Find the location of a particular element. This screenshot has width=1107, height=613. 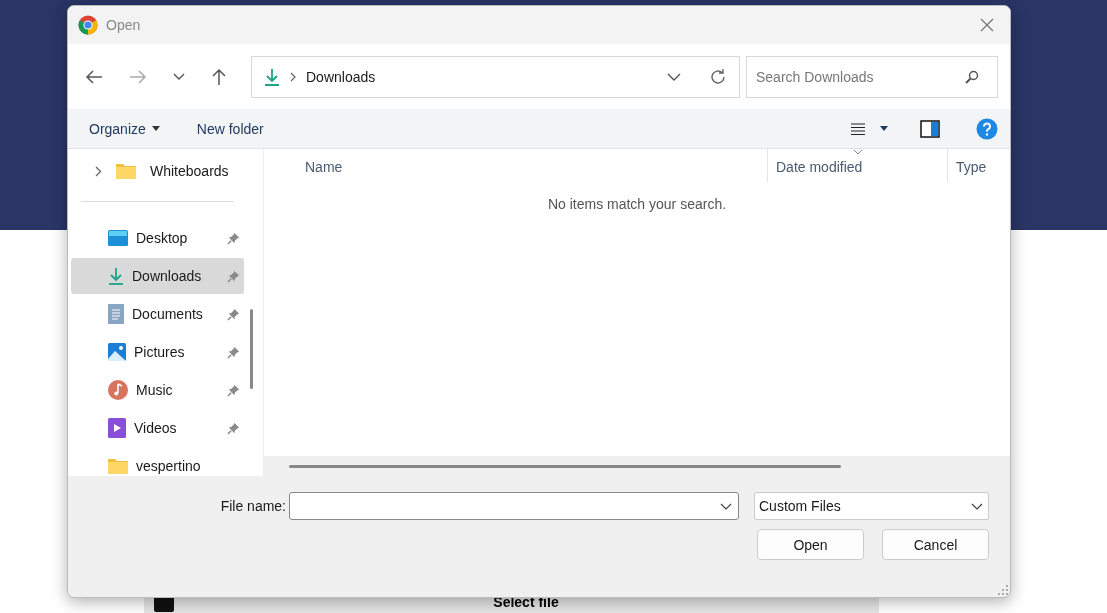

empty-message: No items match your search. is located at coordinates (637, 205).